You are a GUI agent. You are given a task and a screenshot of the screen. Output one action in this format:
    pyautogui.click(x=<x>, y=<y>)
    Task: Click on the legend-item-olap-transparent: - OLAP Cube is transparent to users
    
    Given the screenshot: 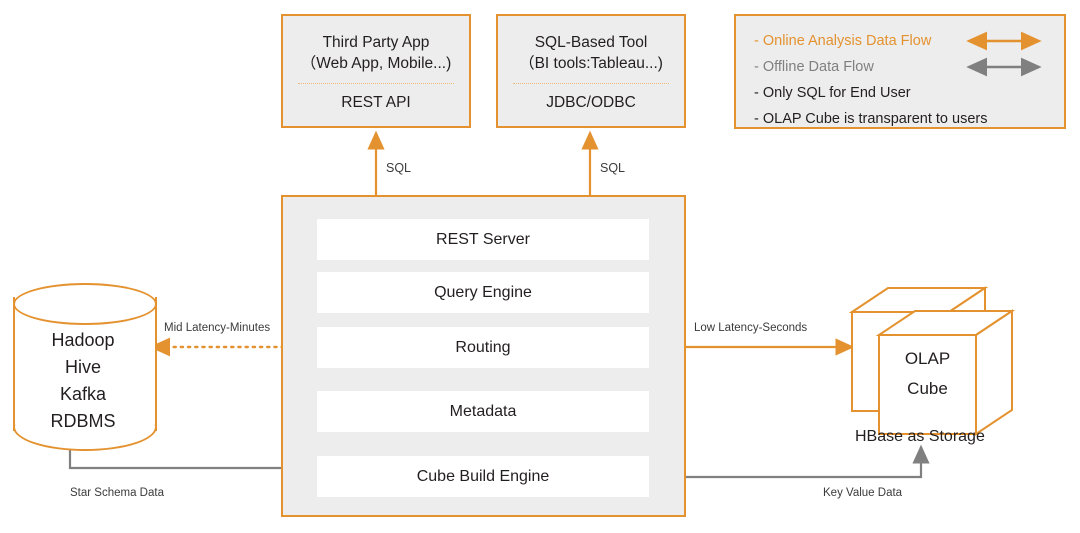 What is the action you would take?
    pyautogui.click(x=902, y=119)
    